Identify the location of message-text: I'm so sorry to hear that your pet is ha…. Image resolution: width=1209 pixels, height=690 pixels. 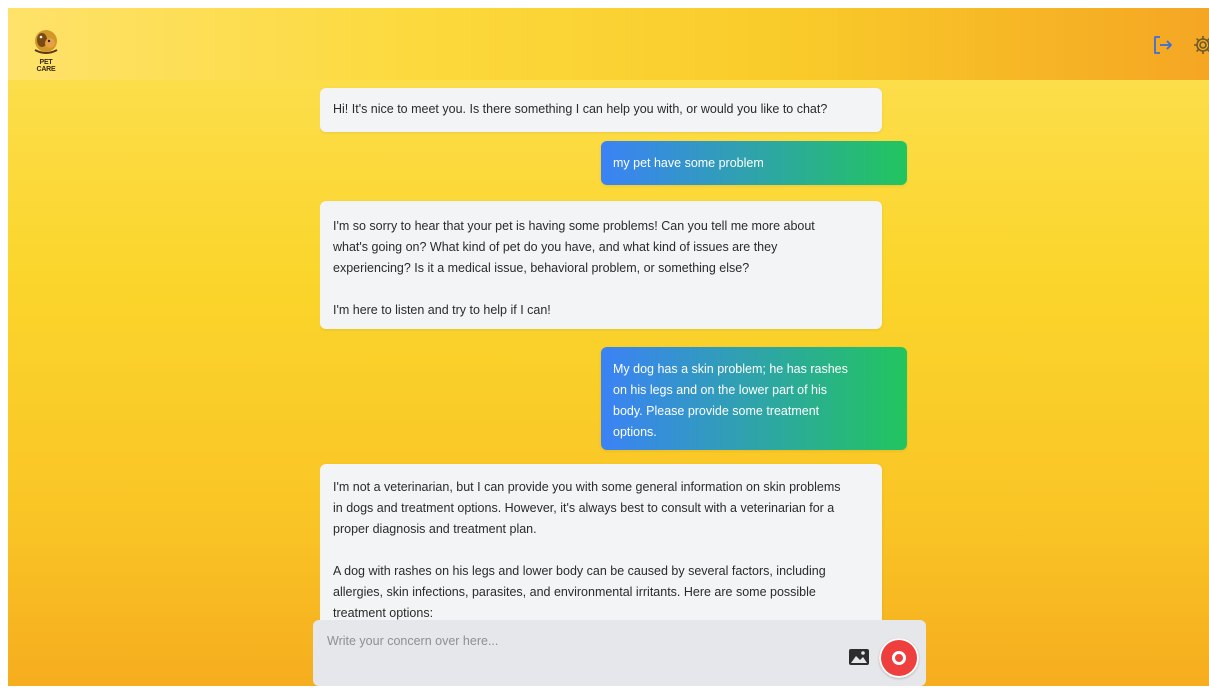
(574, 268).